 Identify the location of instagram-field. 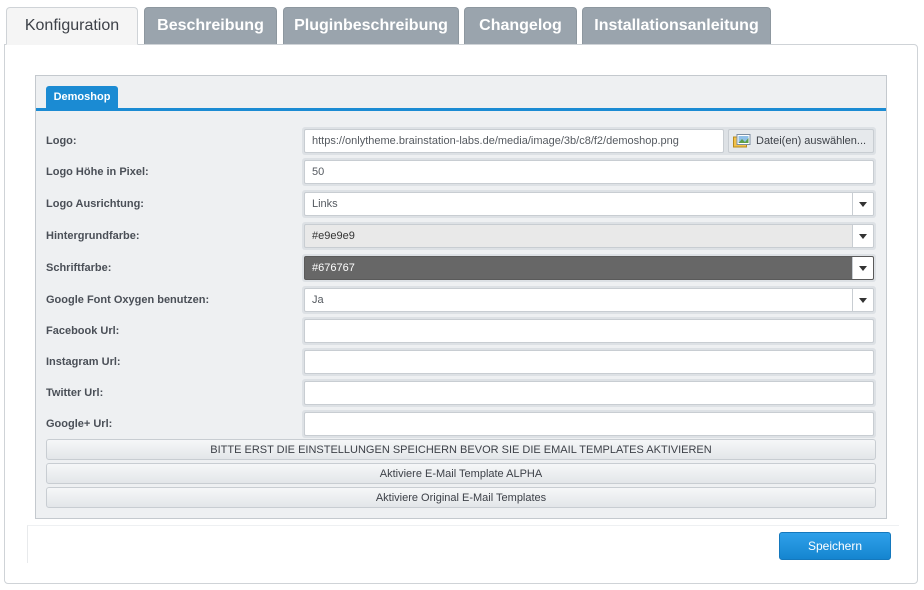
(589, 362).